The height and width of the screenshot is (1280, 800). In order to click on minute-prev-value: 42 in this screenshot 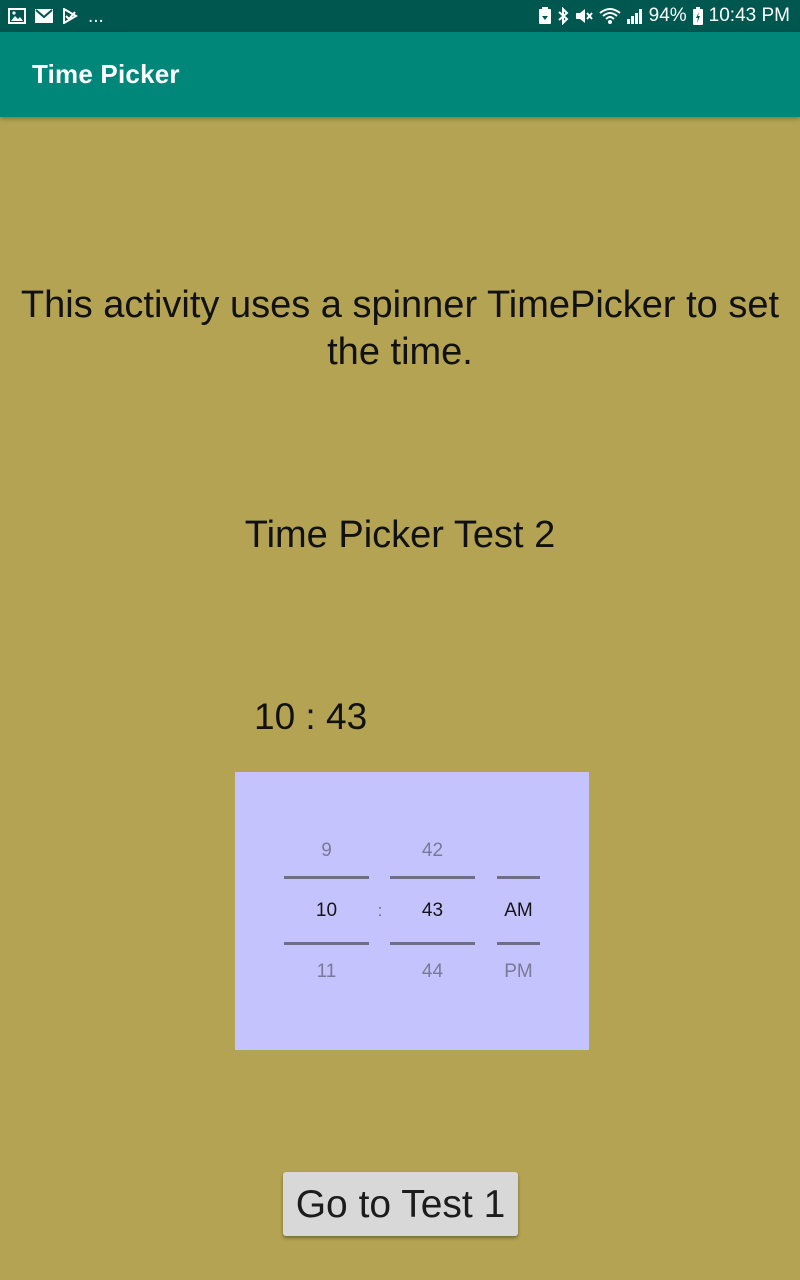, I will do `click(432, 851)`.